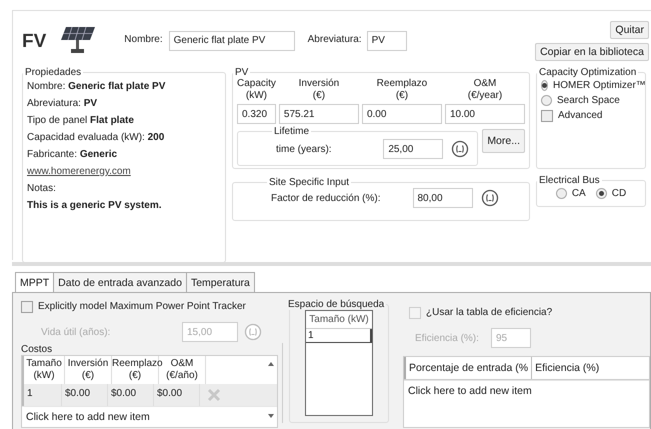 This screenshot has height=429, width=651. Describe the element at coordinates (402, 114) in the screenshot. I see `value-field: 0.00` at that location.